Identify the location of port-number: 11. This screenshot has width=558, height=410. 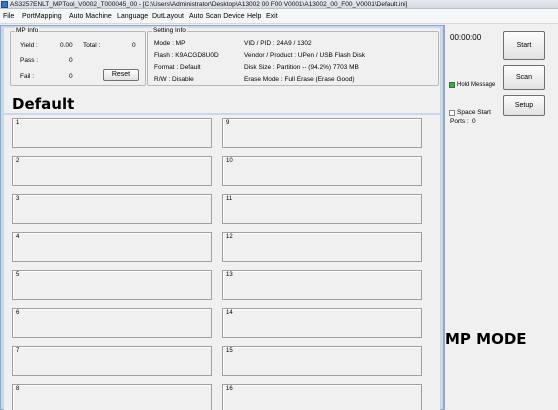
(229, 199).